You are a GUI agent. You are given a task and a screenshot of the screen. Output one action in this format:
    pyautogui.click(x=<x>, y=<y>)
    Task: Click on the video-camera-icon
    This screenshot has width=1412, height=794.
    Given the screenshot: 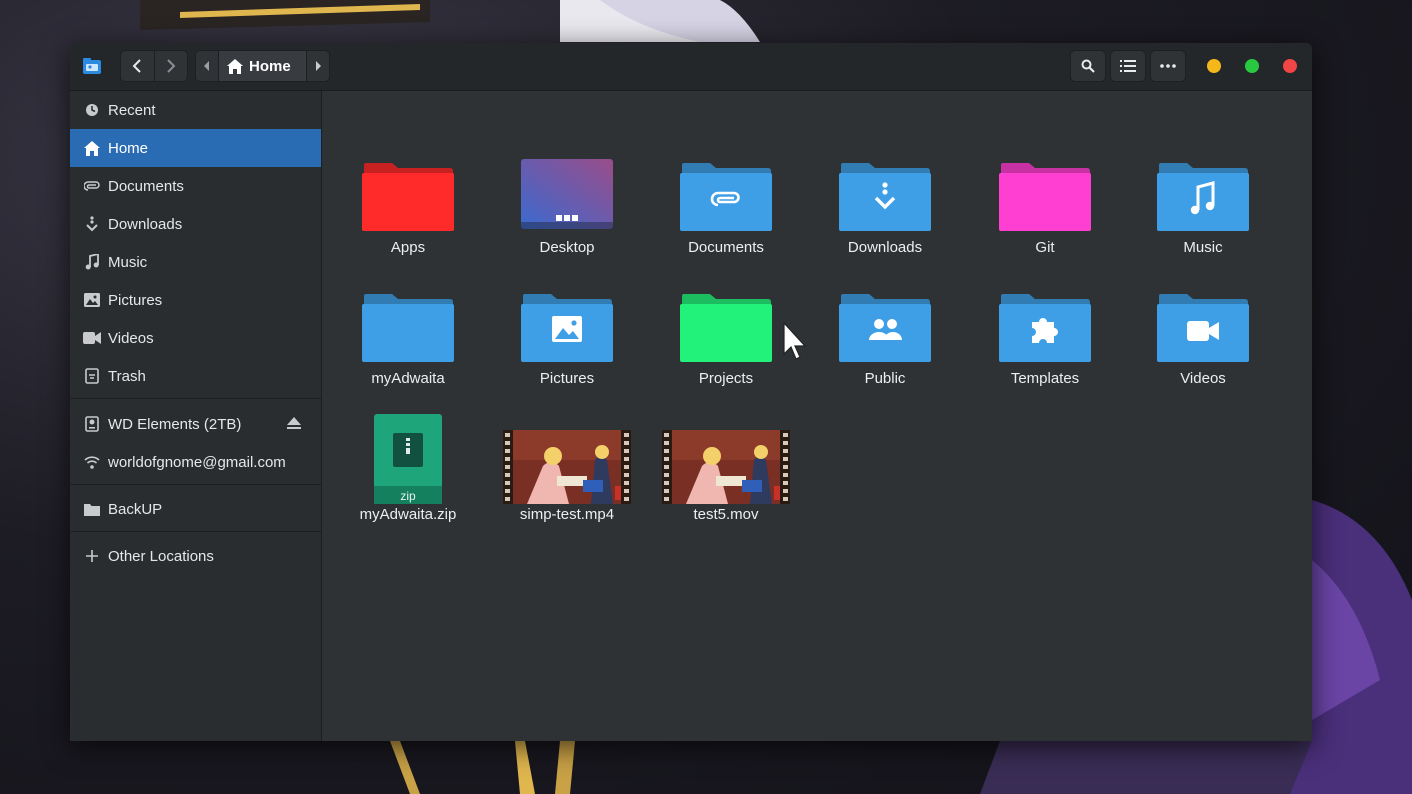 What is the action you would take?
    pyautogui.click(x=92, y=338)
    